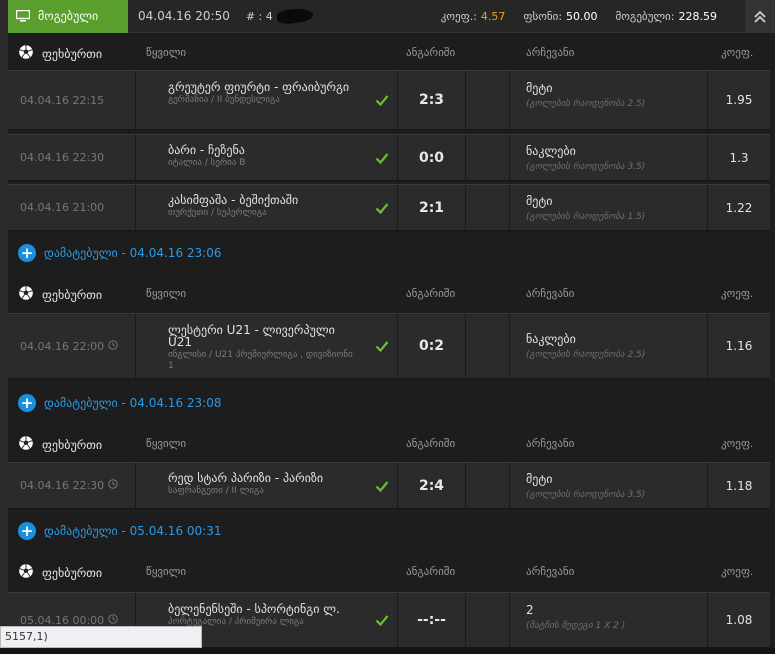 The image size is (775, 654). What do you see at coordinates (739, 157) in the screenshot?
I see `bet-odd: 1.3` at bounding box center [739, 157].